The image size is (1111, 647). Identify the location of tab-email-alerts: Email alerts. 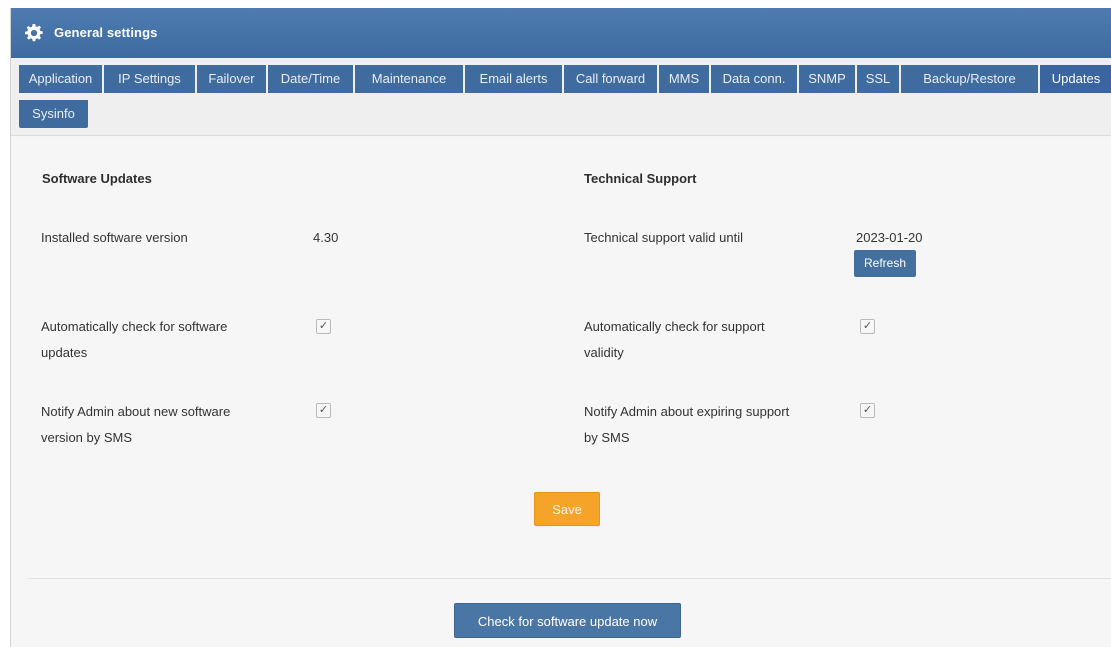
(513, 79).